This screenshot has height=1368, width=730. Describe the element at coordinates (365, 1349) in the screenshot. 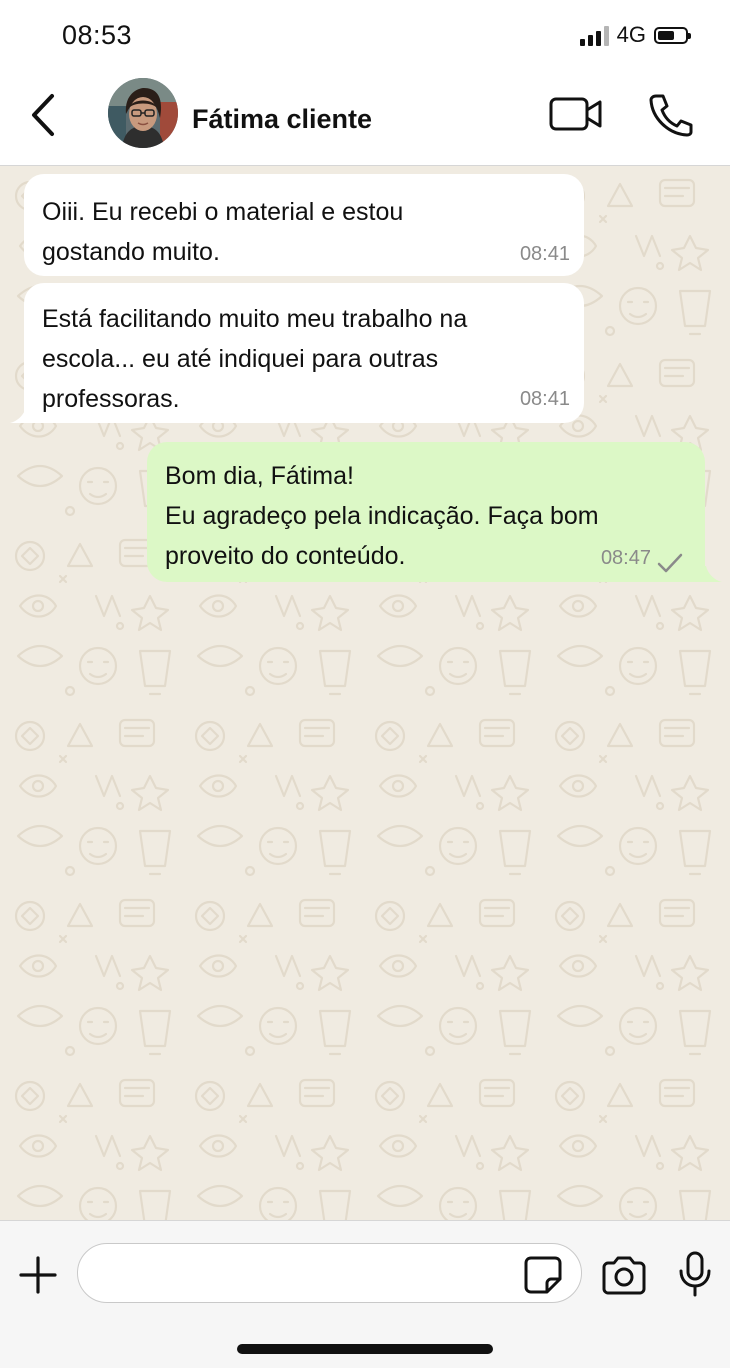

I see `home-indicator` at that location.